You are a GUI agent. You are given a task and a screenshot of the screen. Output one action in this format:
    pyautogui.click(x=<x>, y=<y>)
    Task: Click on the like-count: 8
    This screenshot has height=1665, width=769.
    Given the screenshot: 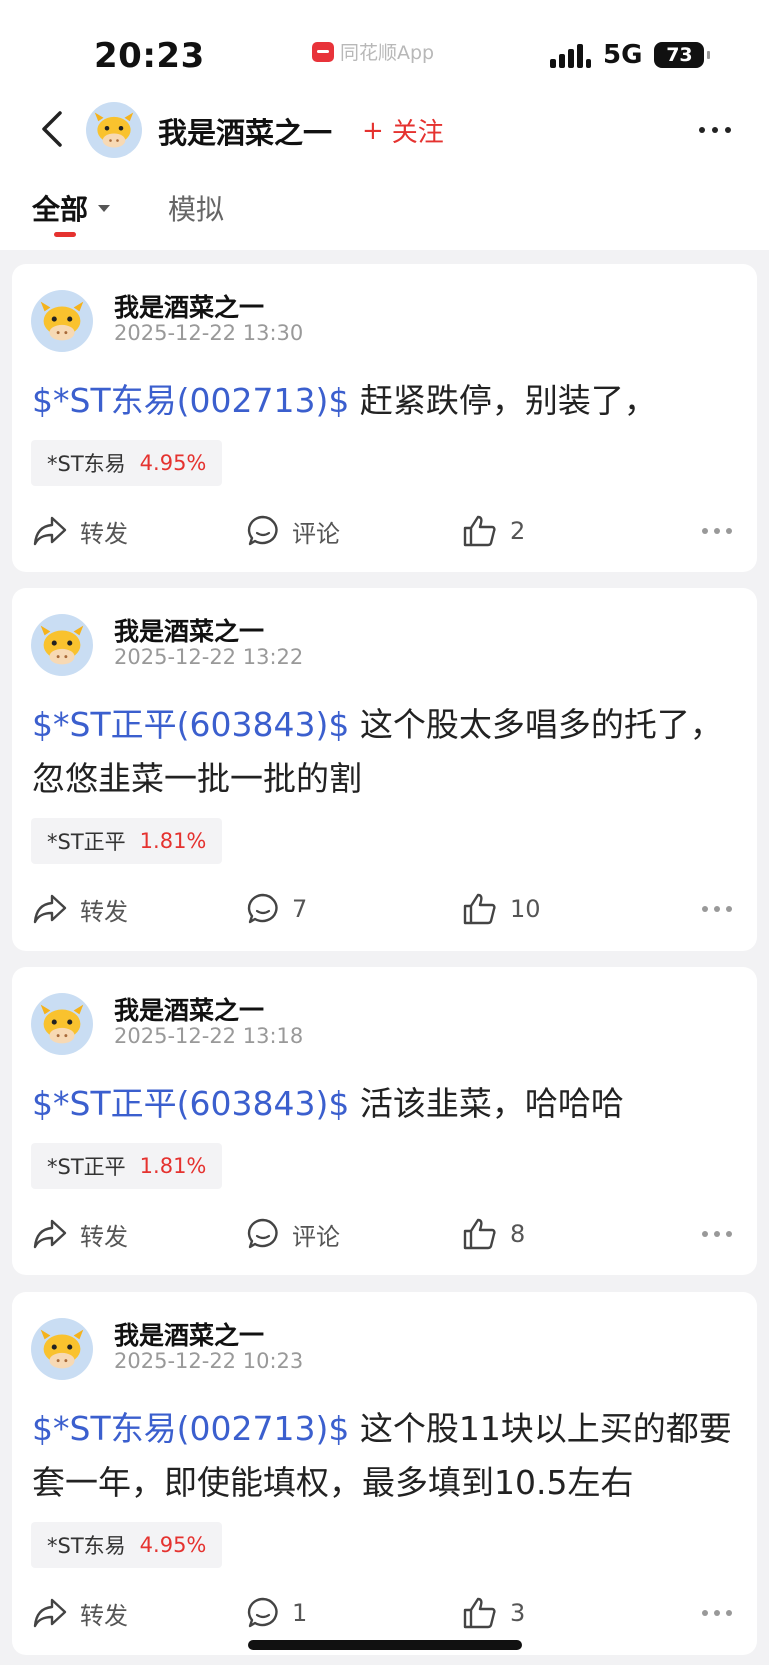 What is the action you would take?
    pyautogui.click(x=518, y=1234)
    